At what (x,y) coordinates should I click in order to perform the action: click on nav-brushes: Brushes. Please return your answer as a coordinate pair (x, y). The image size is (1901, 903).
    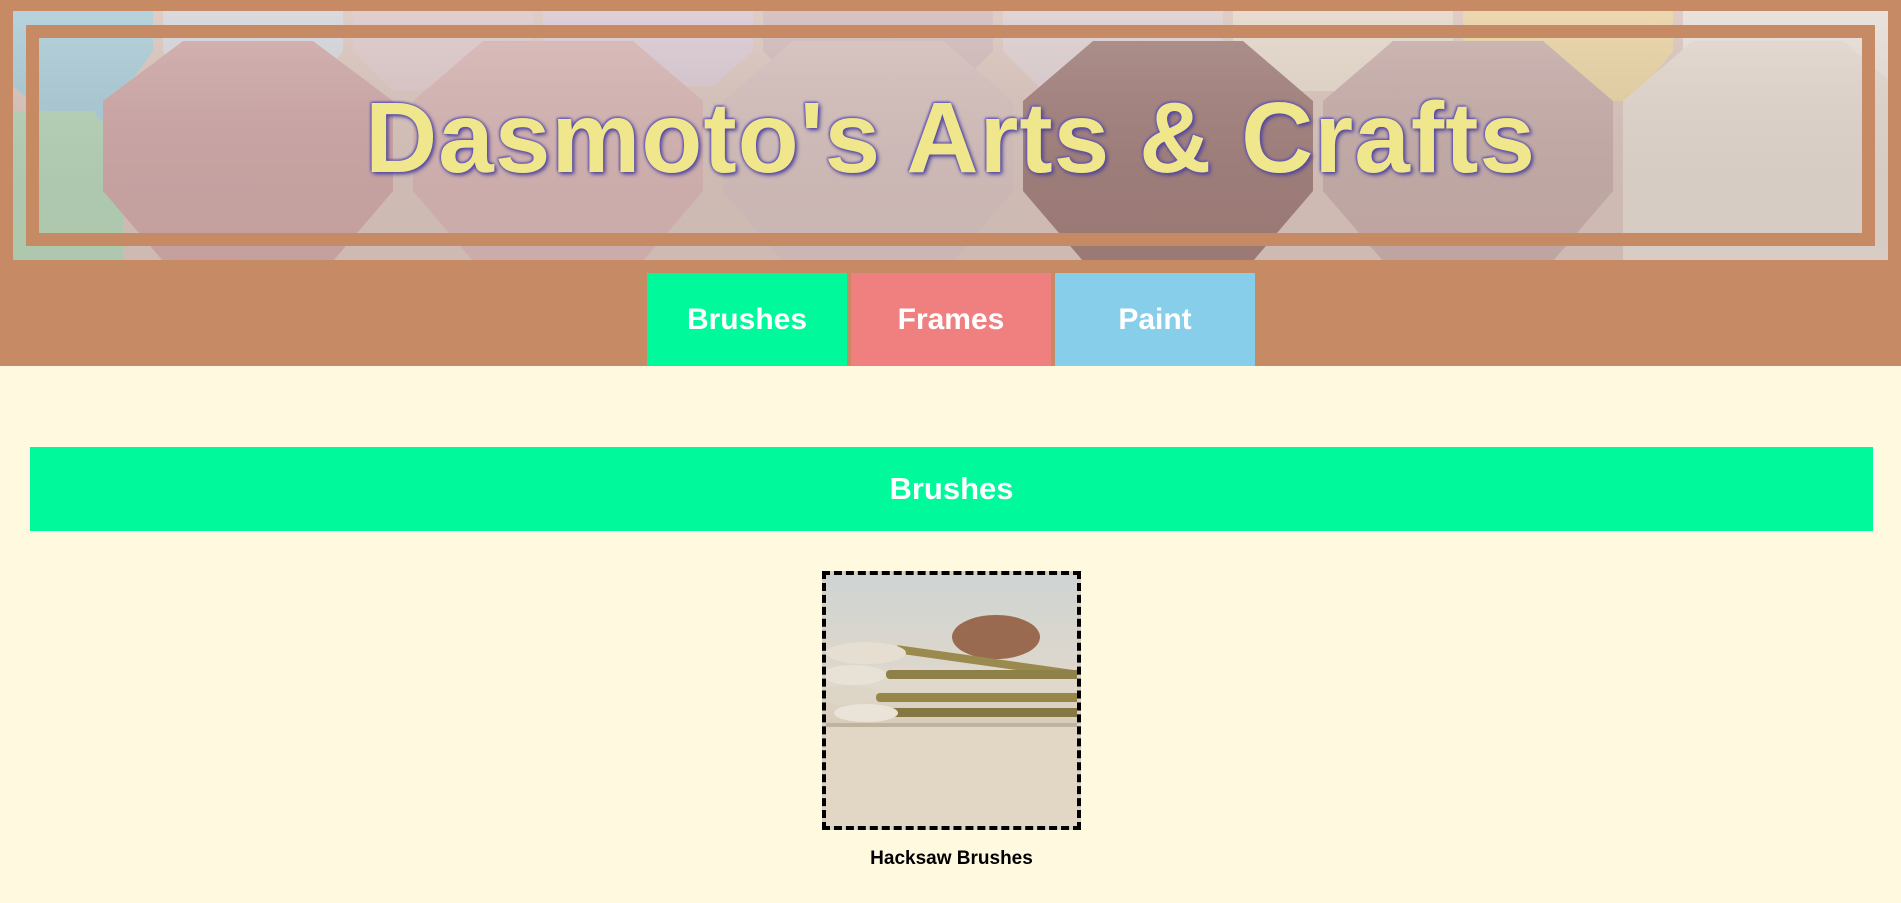
    Looking at the image, I should click on (747, 319).